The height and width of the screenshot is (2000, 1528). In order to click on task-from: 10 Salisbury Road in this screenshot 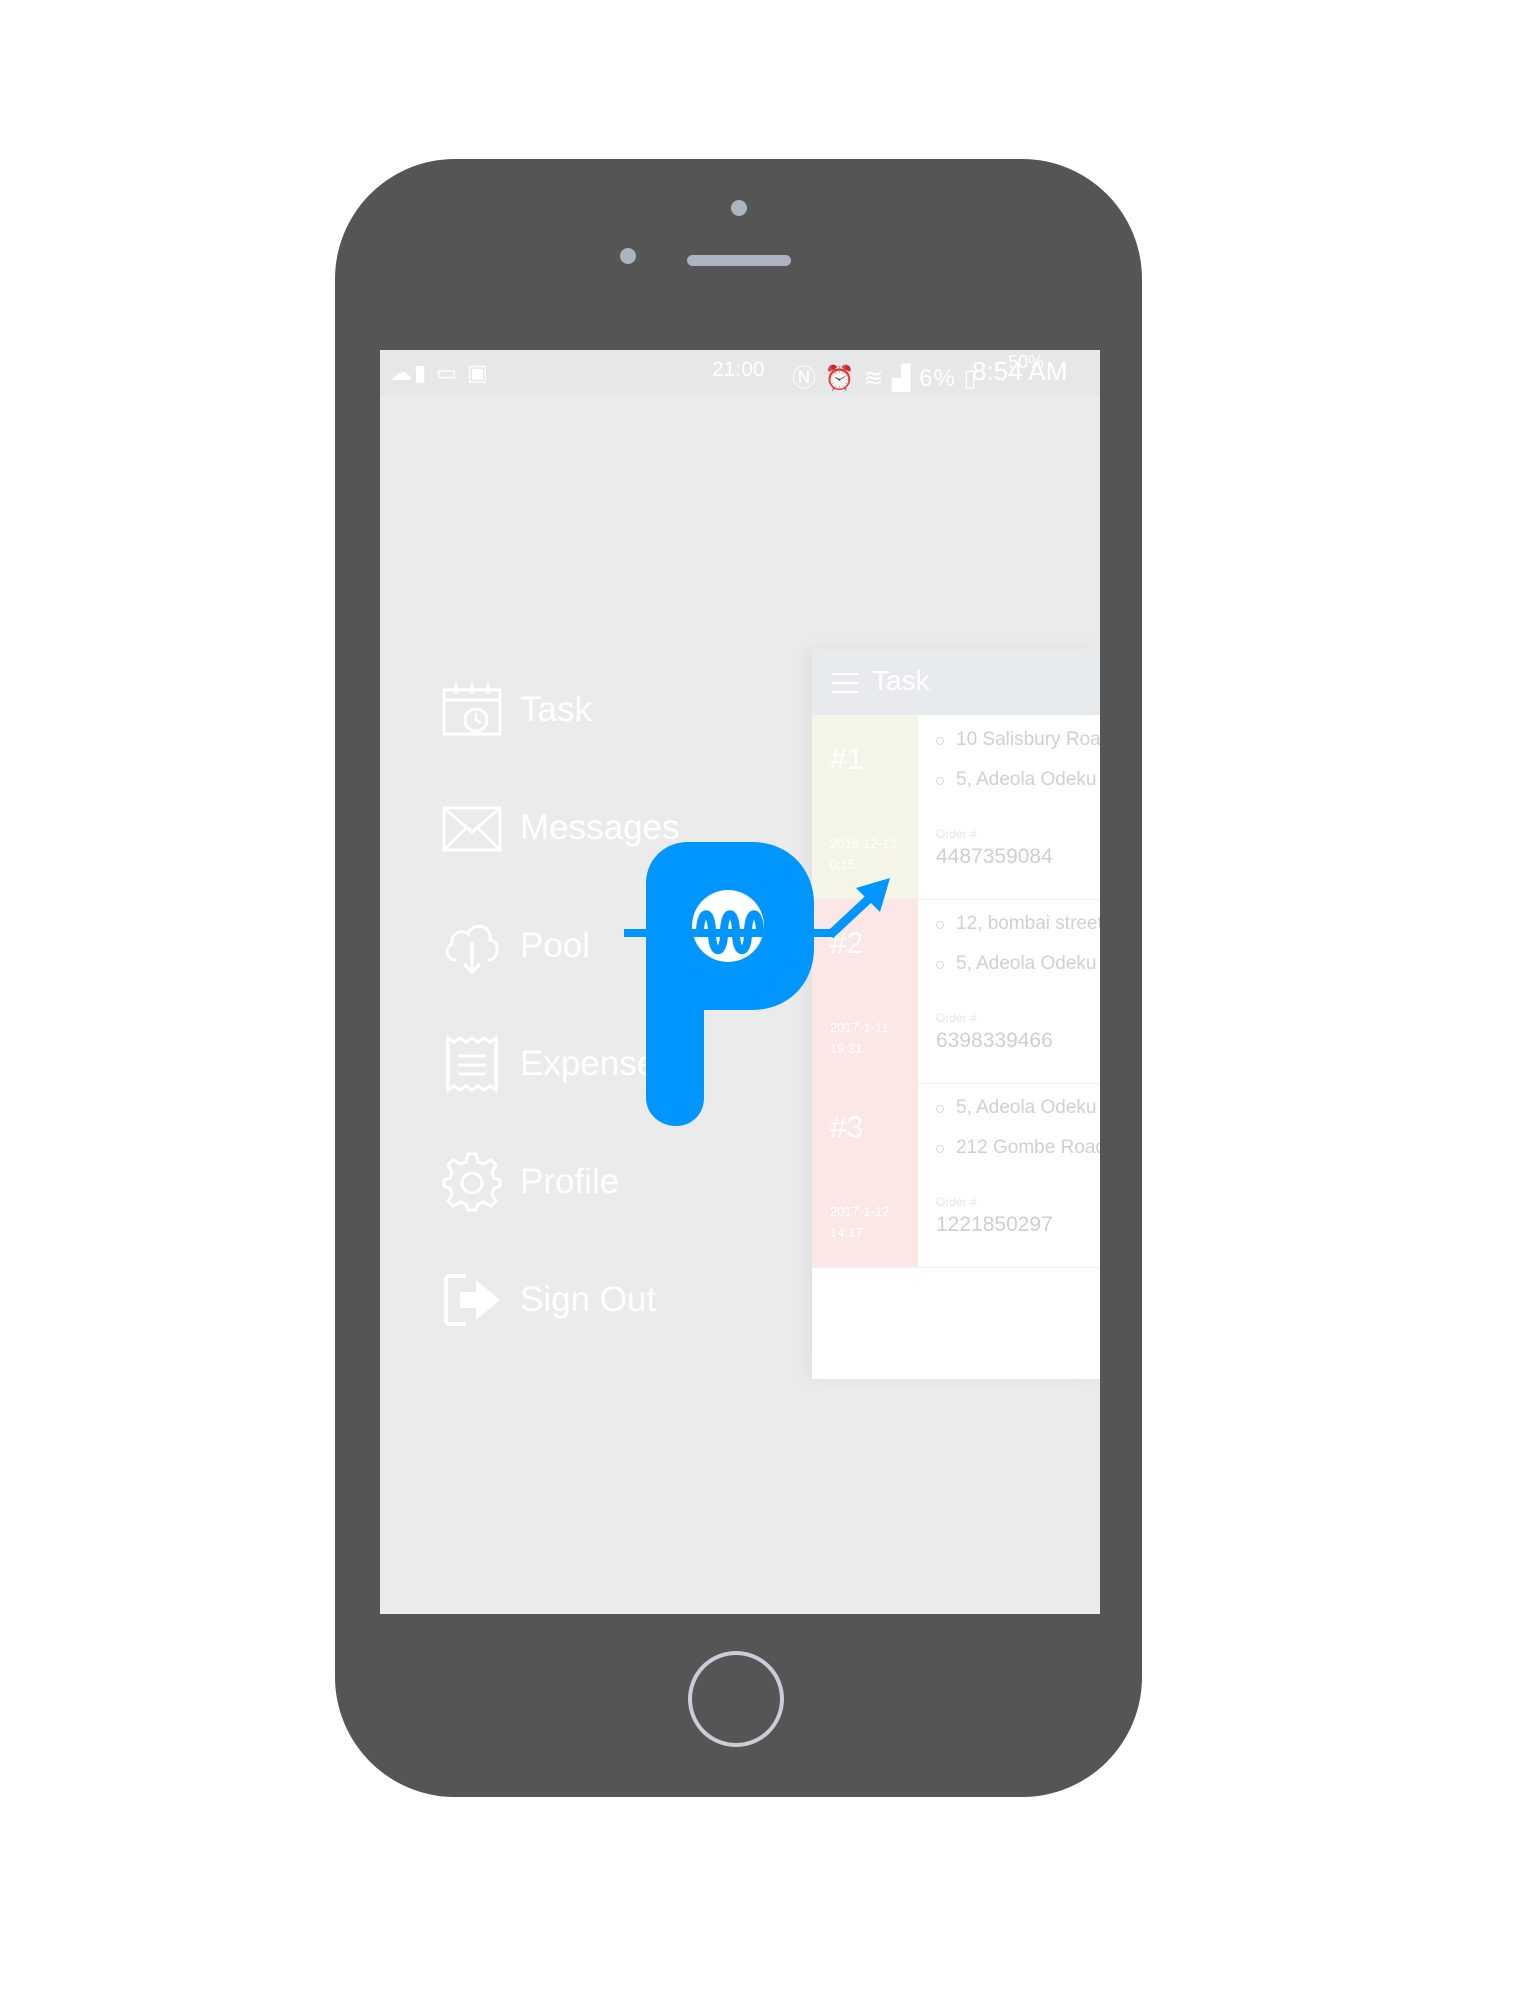, I will do `click(1028, 739)`.